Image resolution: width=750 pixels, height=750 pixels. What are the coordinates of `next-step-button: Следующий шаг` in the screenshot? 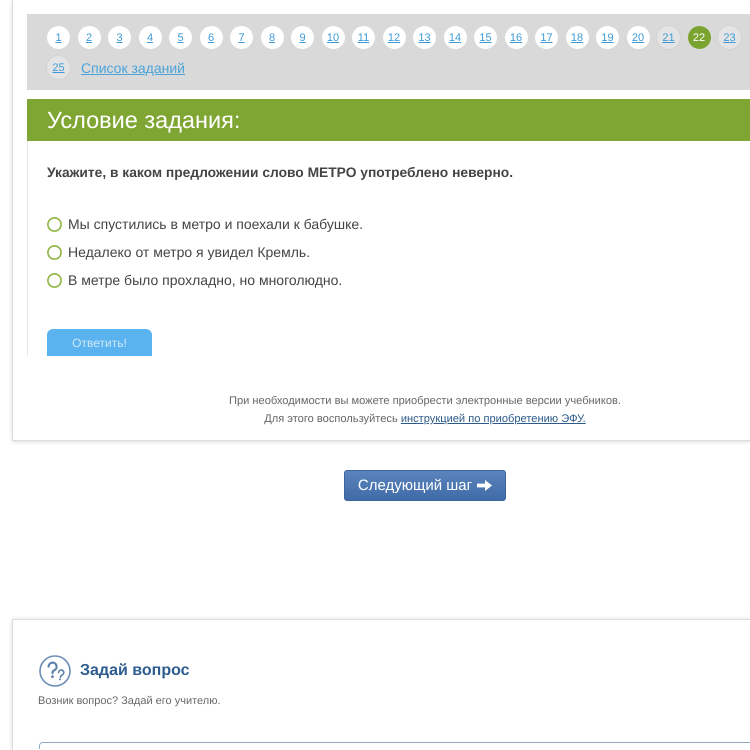 It's located at (425, 485).